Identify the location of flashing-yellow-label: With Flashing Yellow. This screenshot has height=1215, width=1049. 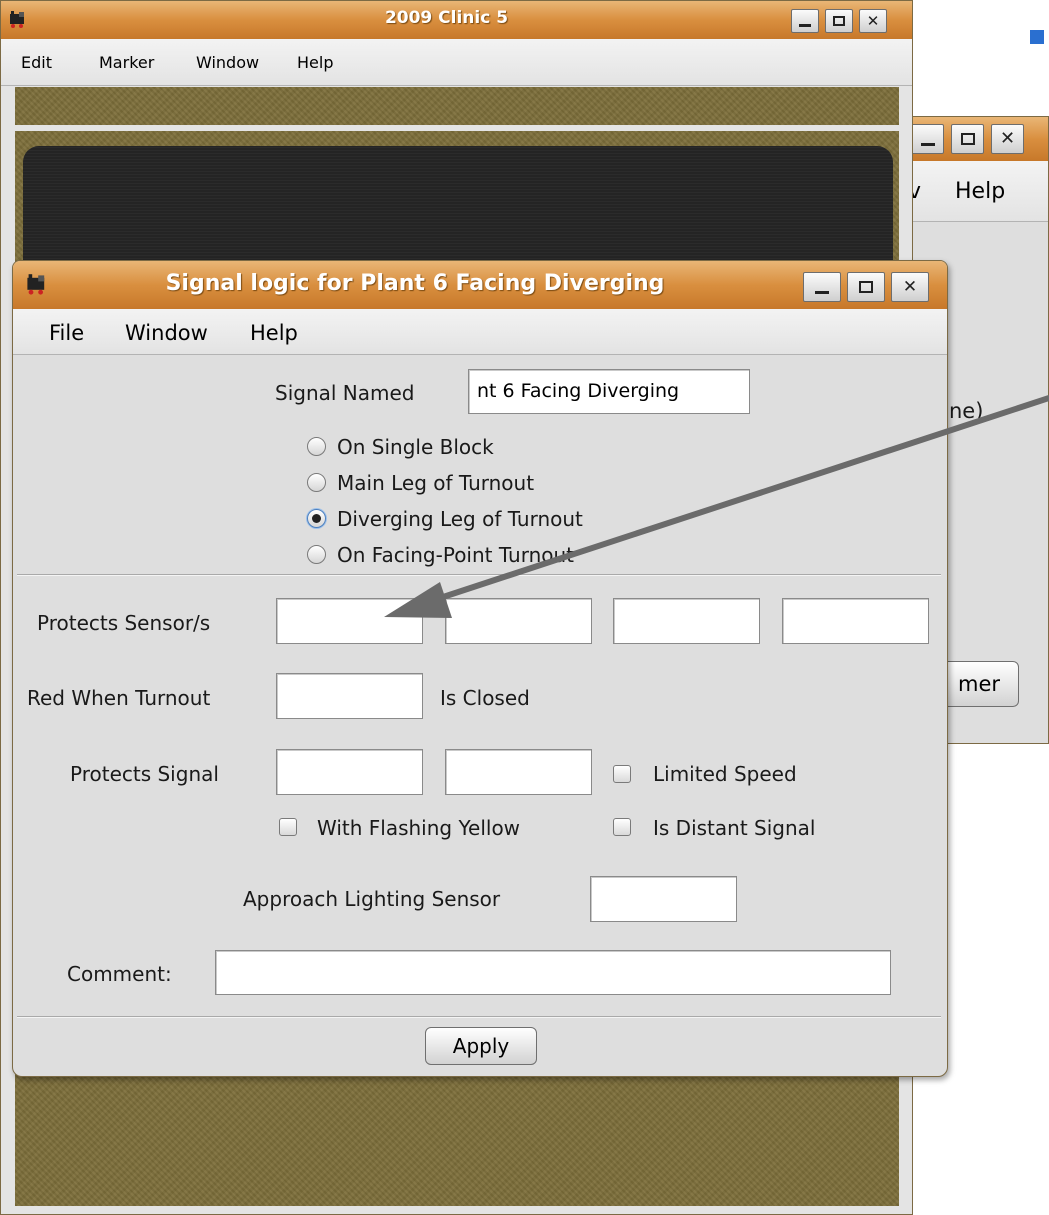
(419, 828).